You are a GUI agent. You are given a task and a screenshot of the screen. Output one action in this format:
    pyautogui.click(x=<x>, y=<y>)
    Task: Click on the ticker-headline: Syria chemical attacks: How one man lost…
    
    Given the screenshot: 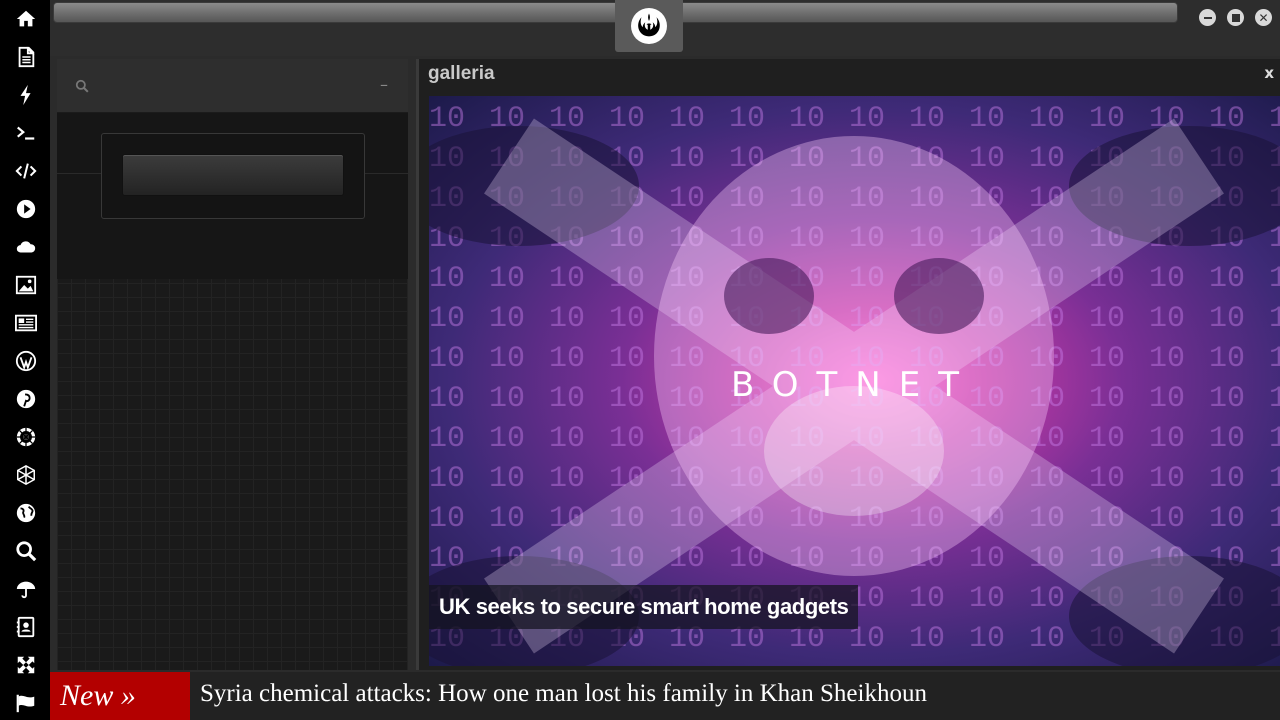 What is the action you would take?
    pyautogui.click(x=563, y=694)
    